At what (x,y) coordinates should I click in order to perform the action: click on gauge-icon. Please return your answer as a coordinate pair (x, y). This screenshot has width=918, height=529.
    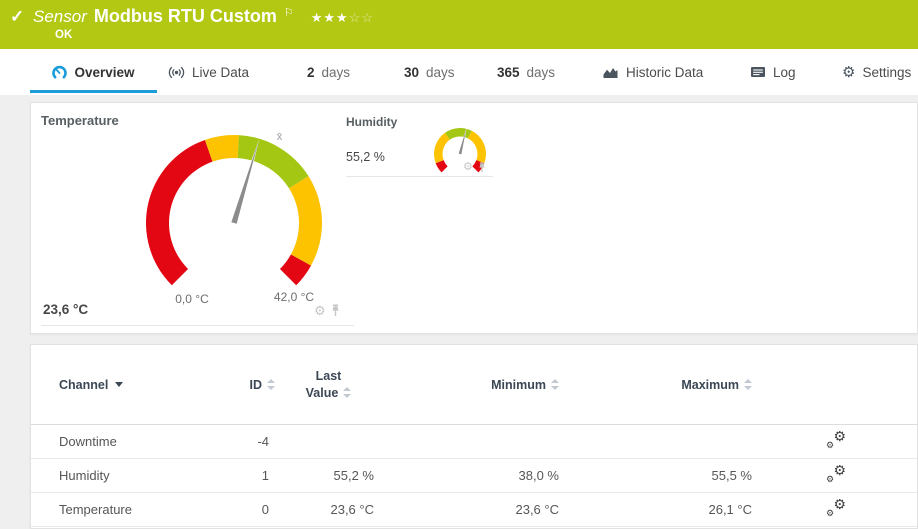
    Looking at the image, I should click on (60, 71).